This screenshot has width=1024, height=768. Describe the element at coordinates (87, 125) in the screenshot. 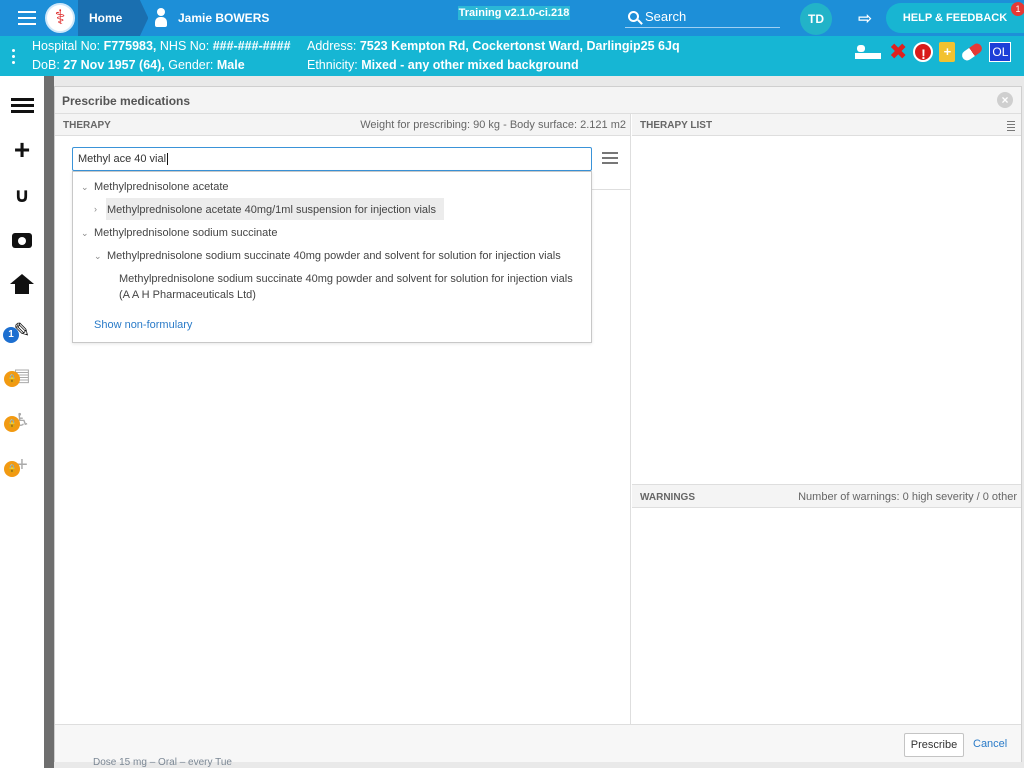

I see `therapy-header-label: THERAPY` at that location.